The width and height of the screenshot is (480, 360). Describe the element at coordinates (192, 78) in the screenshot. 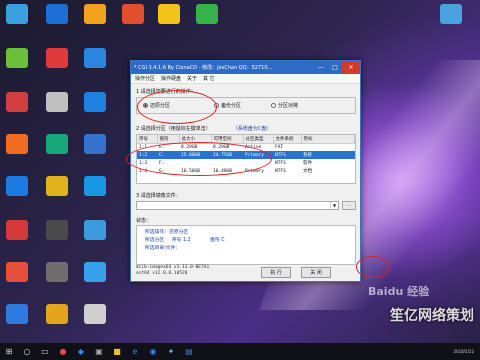

I see `menu-about: 关于` at that location.